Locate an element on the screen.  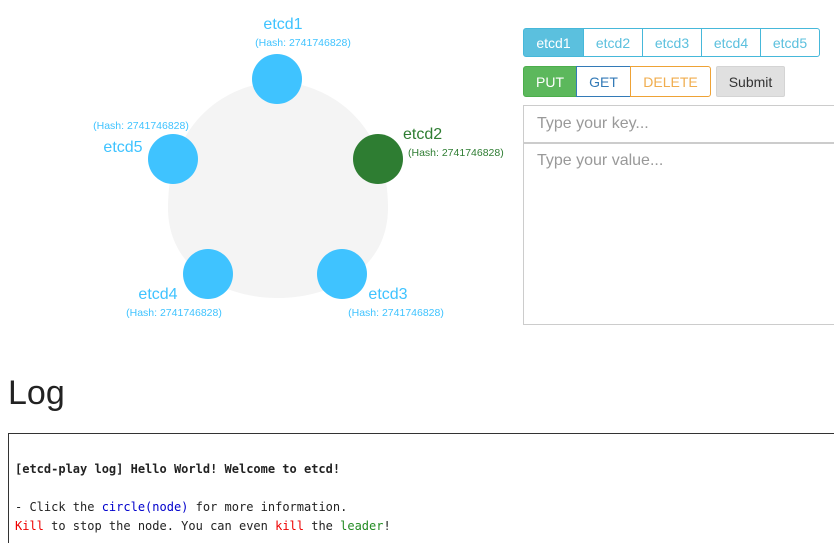
node-name-label: etcd3 is located at coordinates (387, 294).